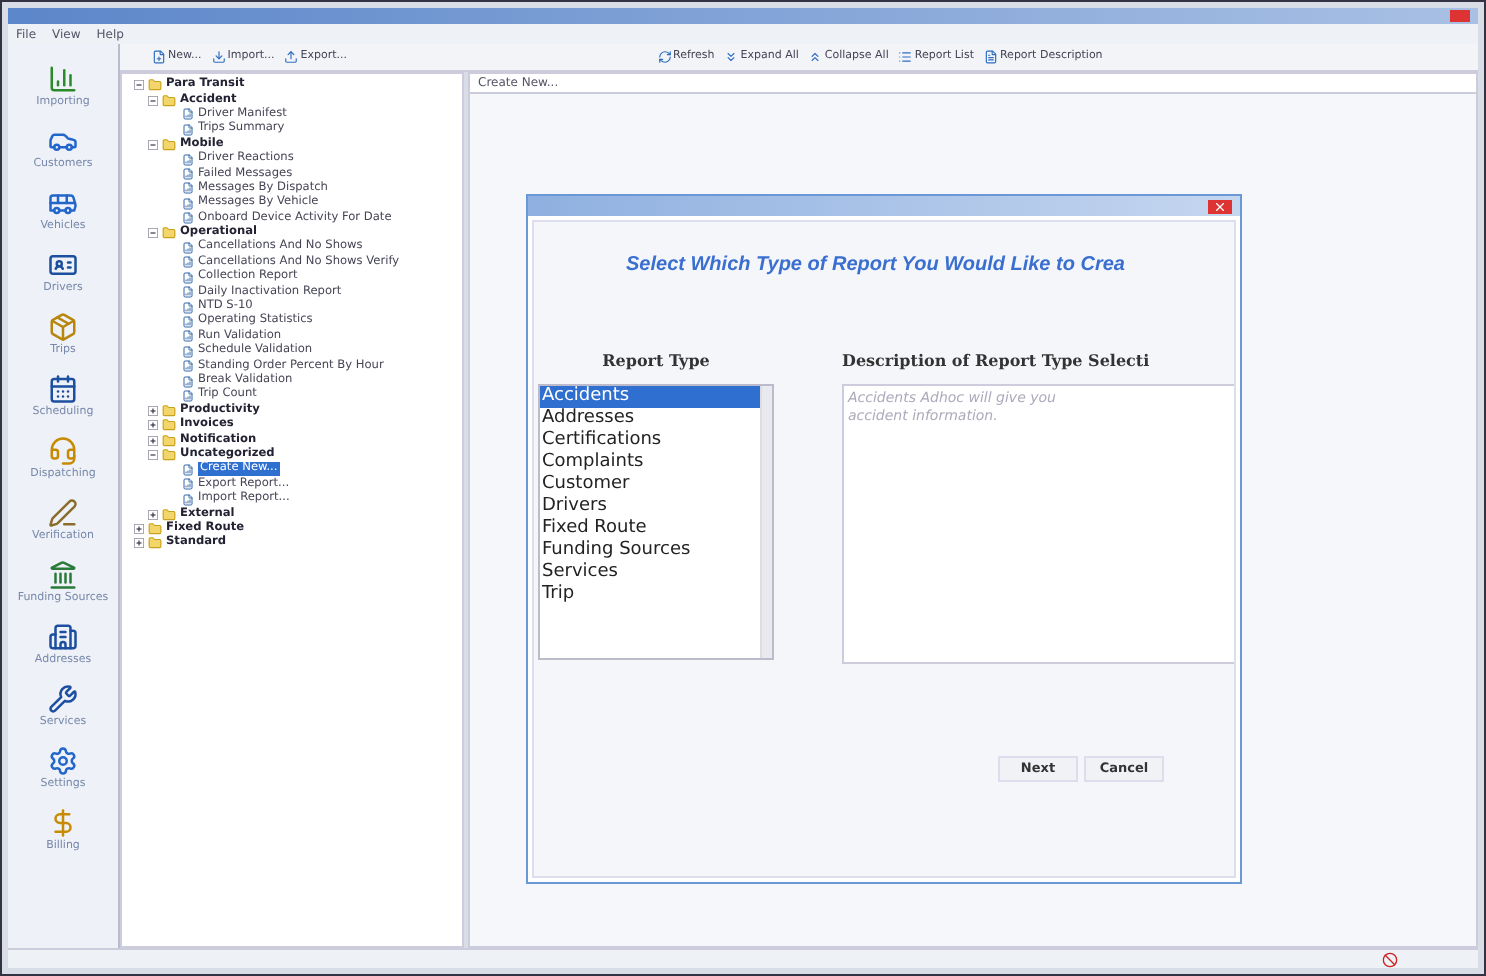 This screenshot has height=976, width=1486. What do you see at coordinates (650, 529) in the screenshot?
I see `list-item: Fixed Route` at bounding box center [650, 529].